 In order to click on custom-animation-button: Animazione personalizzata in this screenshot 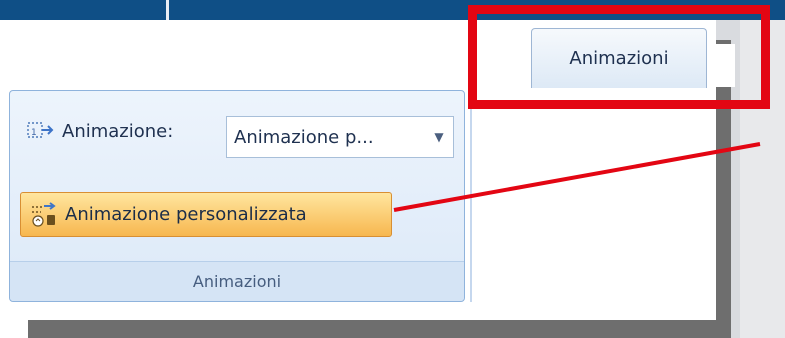, I will do `click(206, 214)`.